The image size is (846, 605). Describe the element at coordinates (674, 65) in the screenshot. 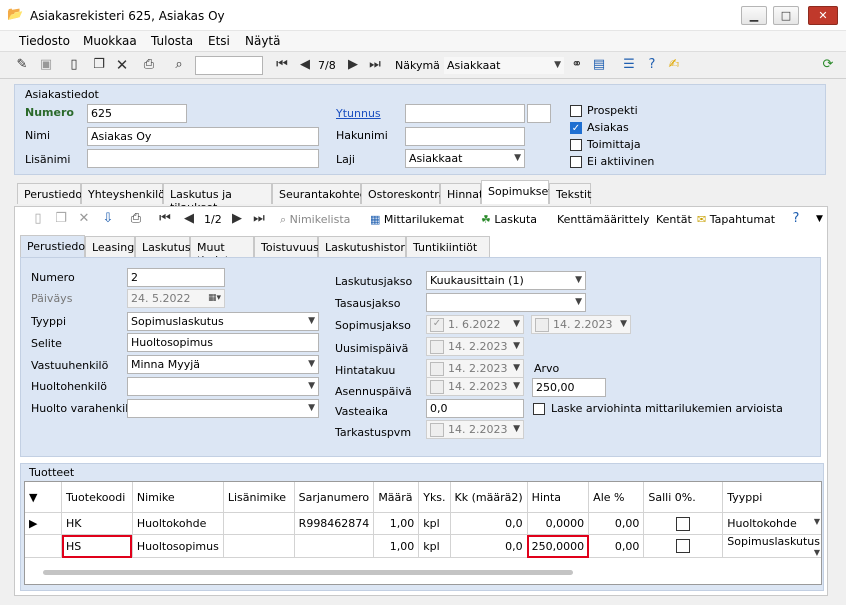

I see `notes-icon: ✍` at that location.